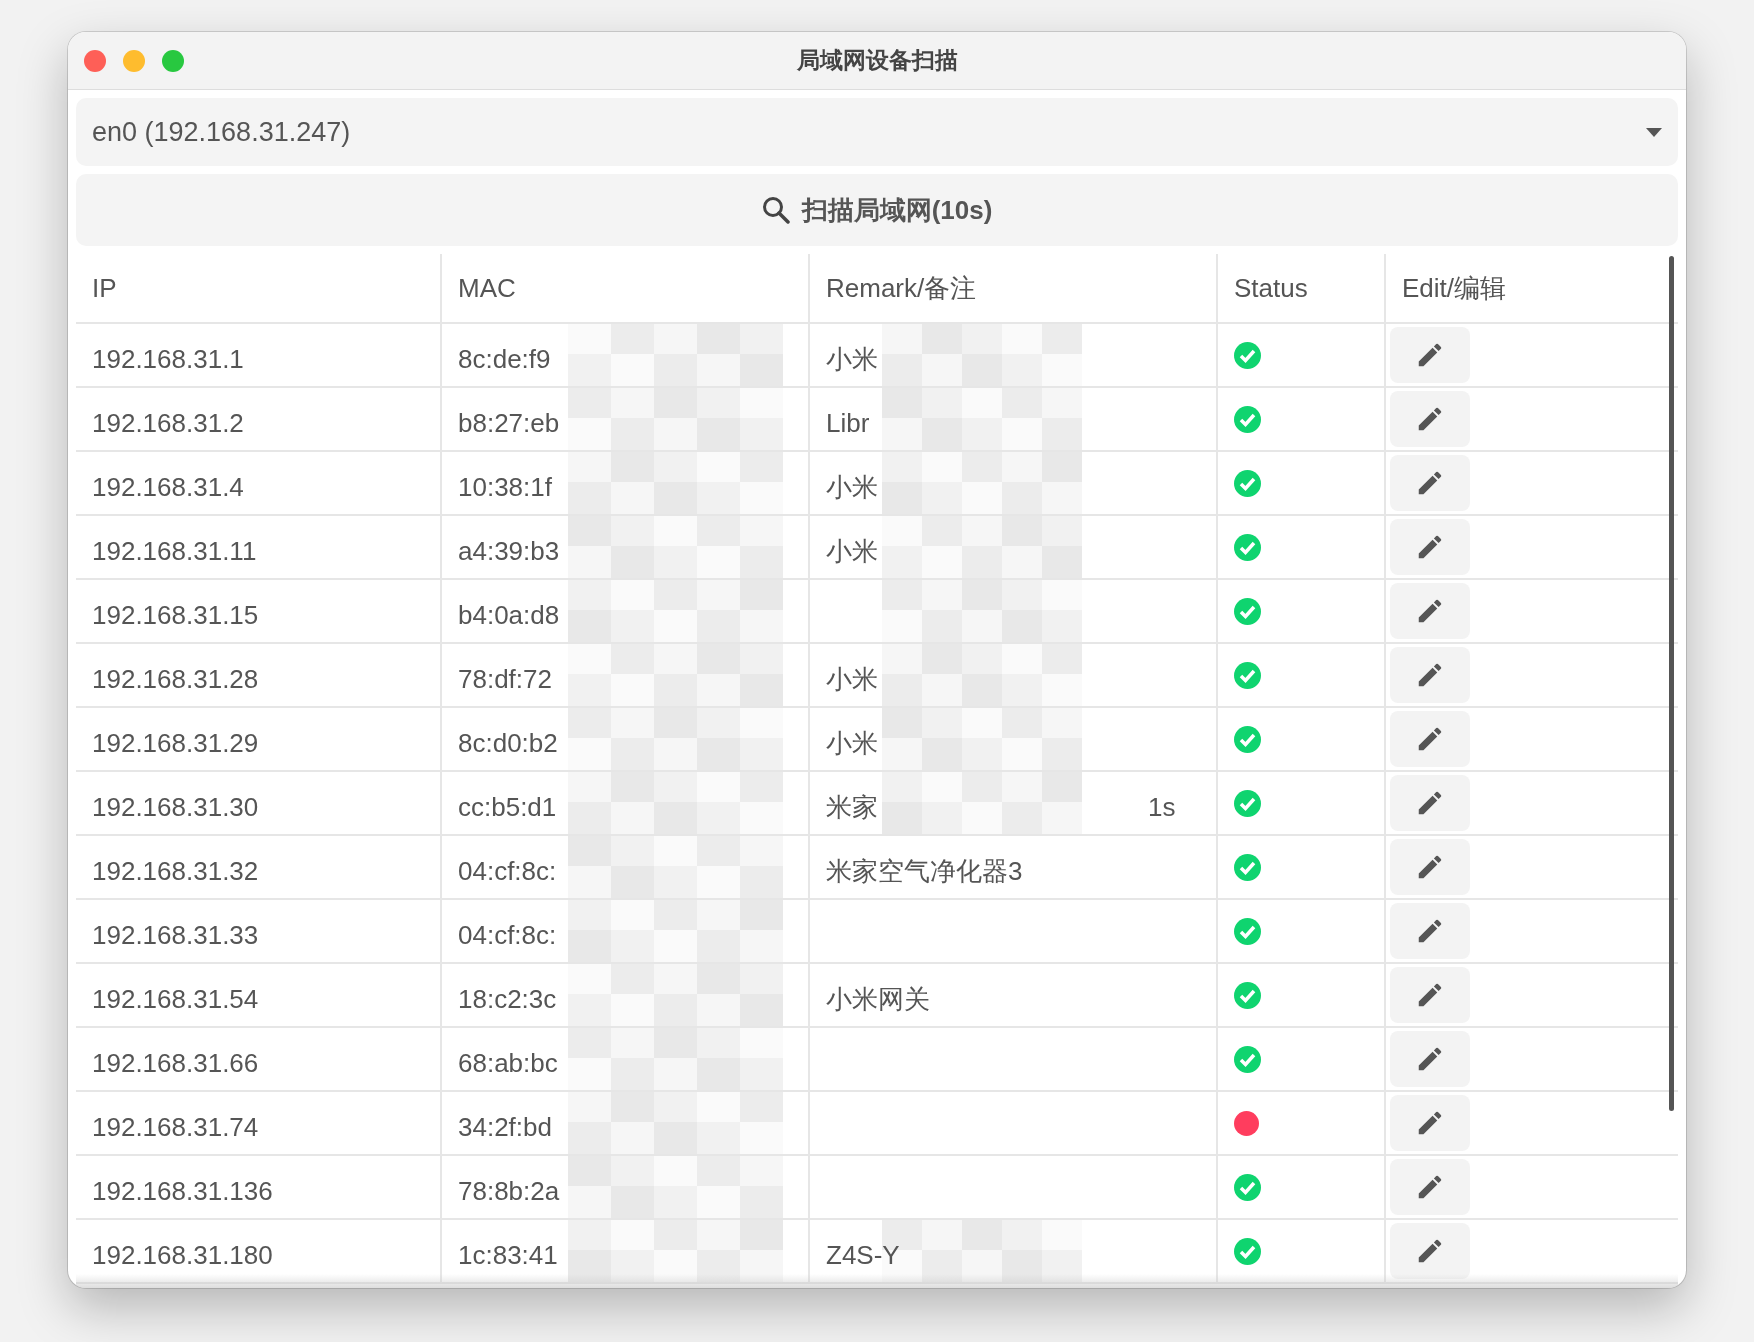 This screenshot has width=1754, height=1342. Describe the element at coordinates (1654, 132) in the screenshot. I see `caret-icon` at that location.